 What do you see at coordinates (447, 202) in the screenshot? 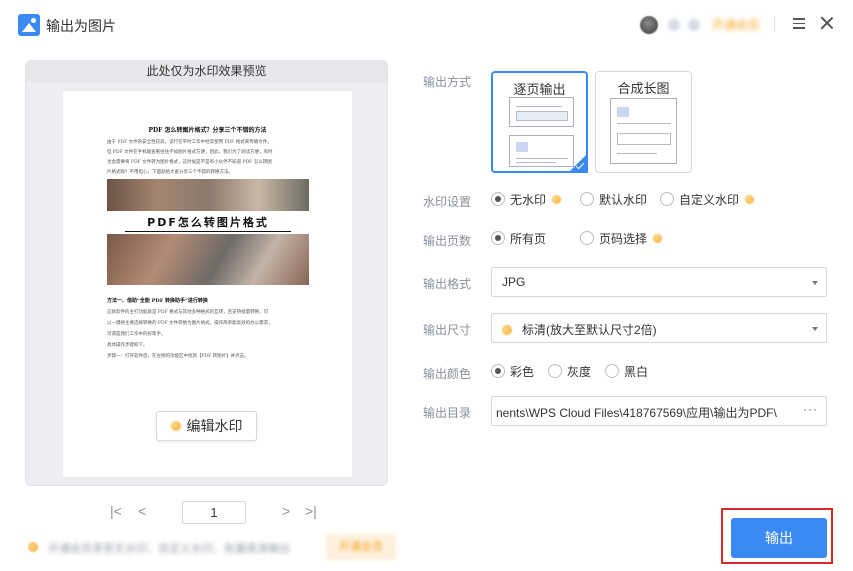
I see `watermark-setting-label: 水印设置` at bounding box center [447, 202].